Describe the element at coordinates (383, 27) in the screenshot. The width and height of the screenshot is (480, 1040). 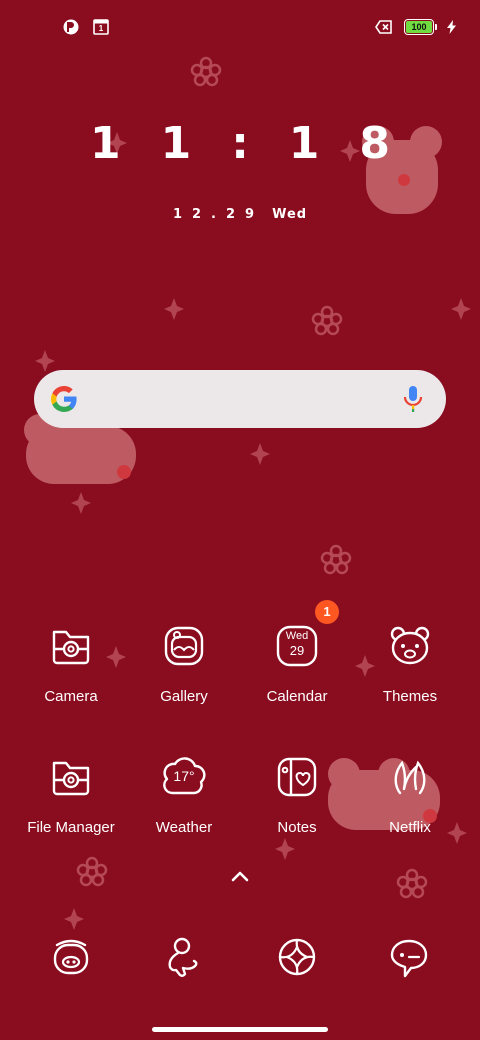
I see `sim-icon` at that location.